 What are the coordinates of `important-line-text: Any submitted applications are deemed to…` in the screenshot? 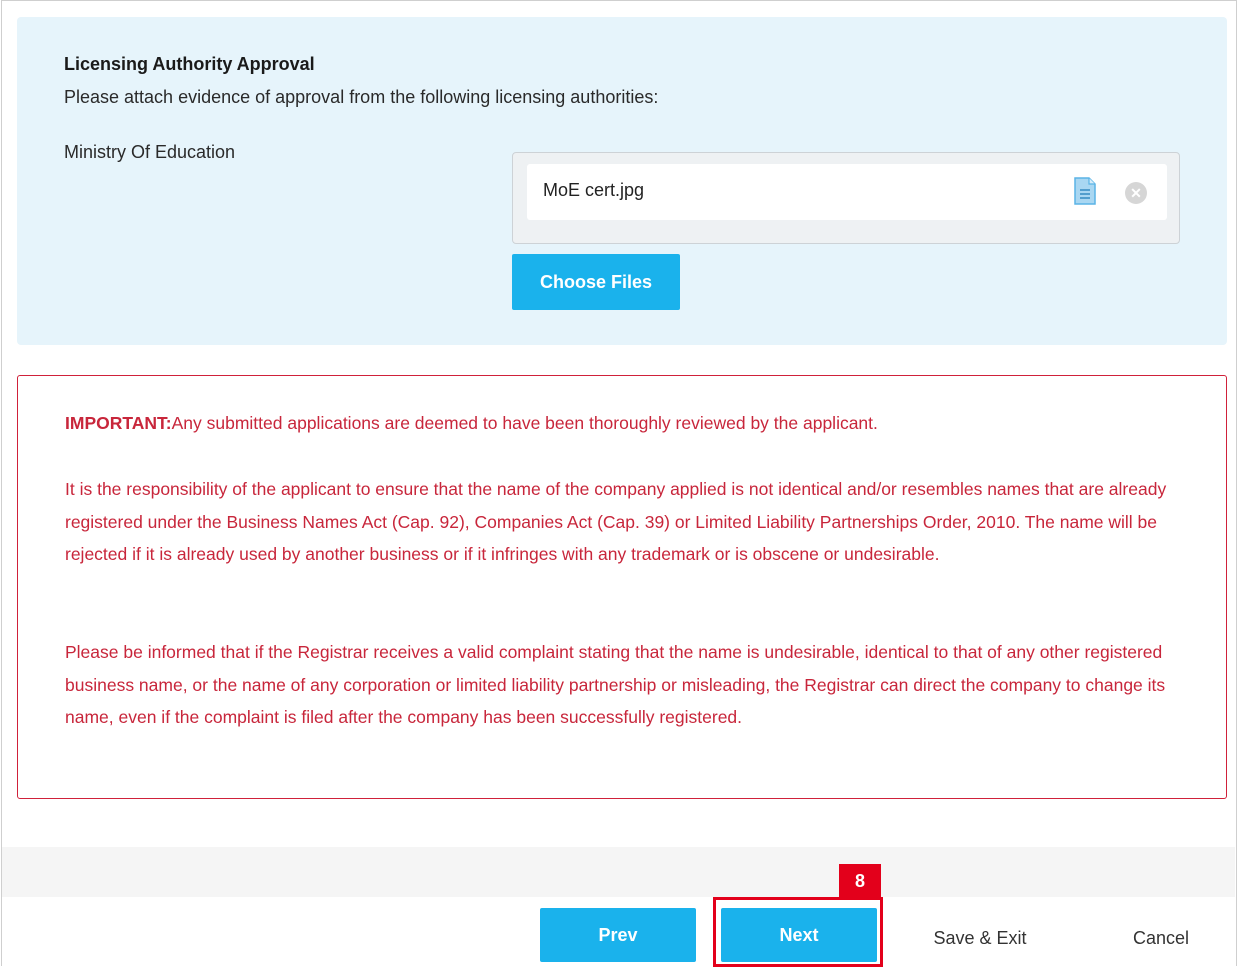 It's located at (524, 423).